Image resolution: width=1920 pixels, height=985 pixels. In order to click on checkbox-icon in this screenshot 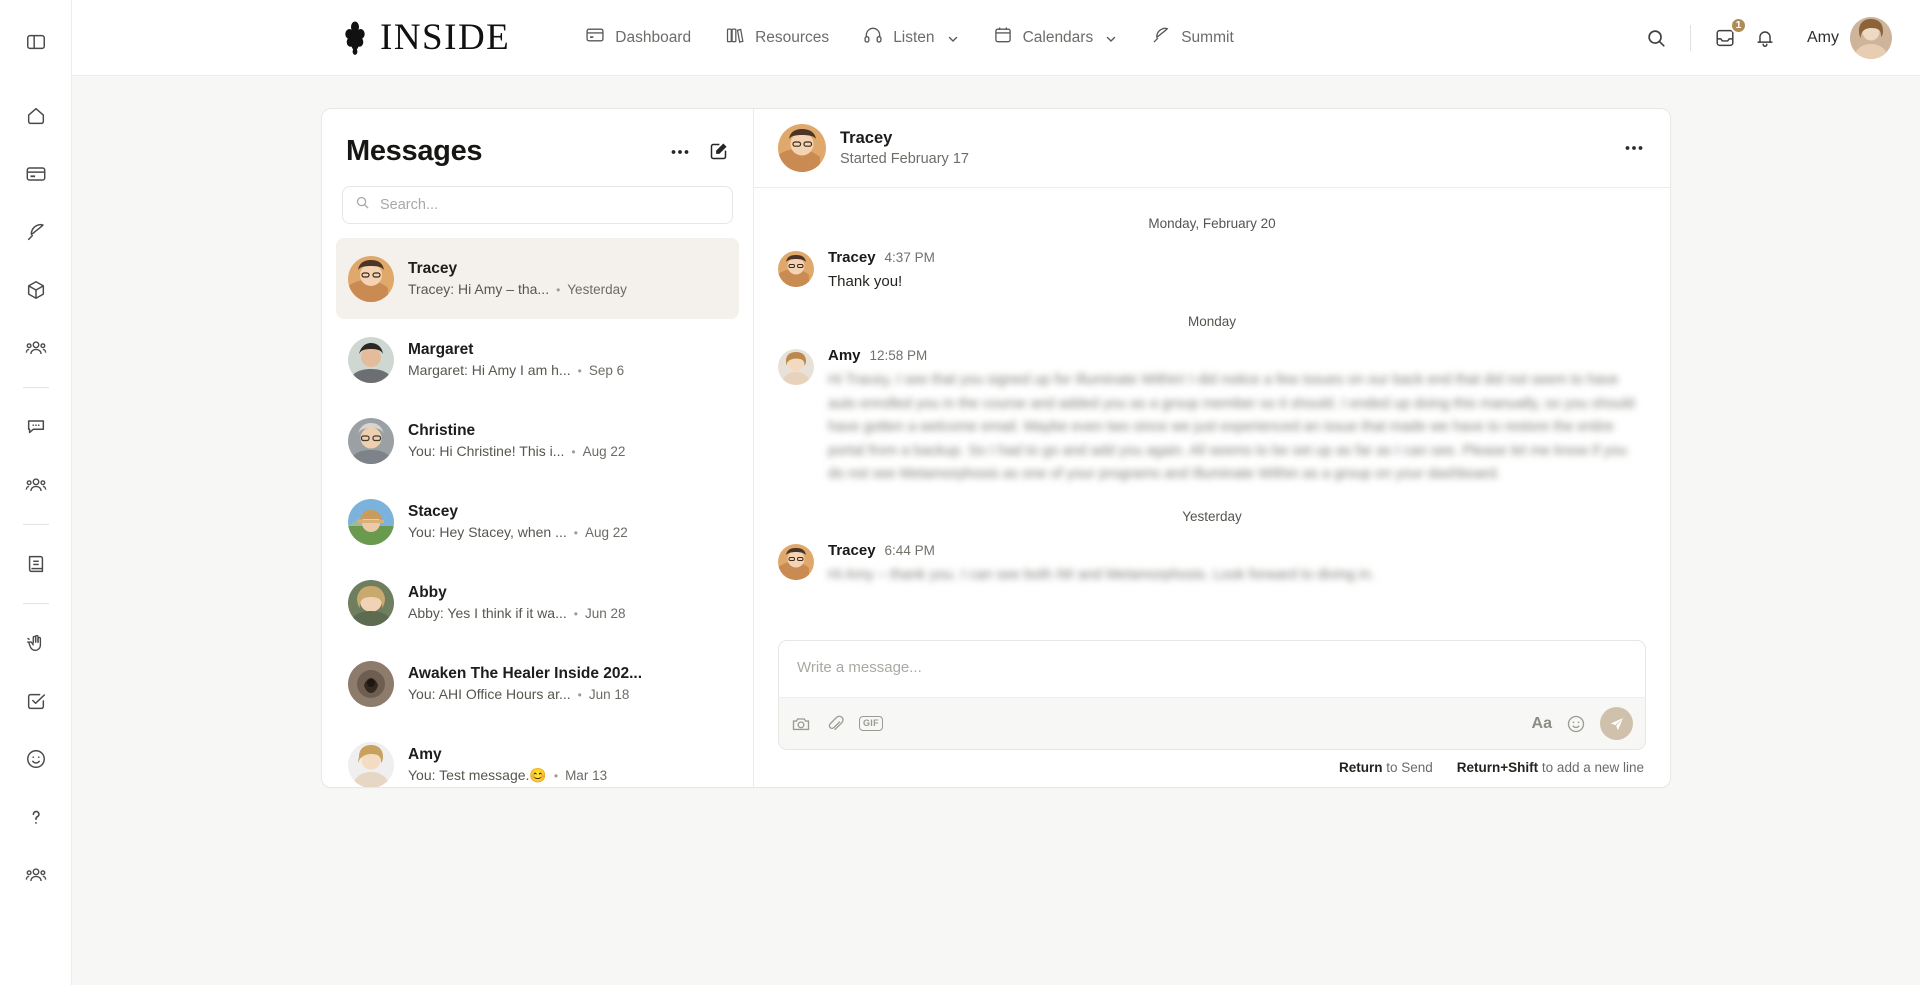, I will do `click(36, 701)`.